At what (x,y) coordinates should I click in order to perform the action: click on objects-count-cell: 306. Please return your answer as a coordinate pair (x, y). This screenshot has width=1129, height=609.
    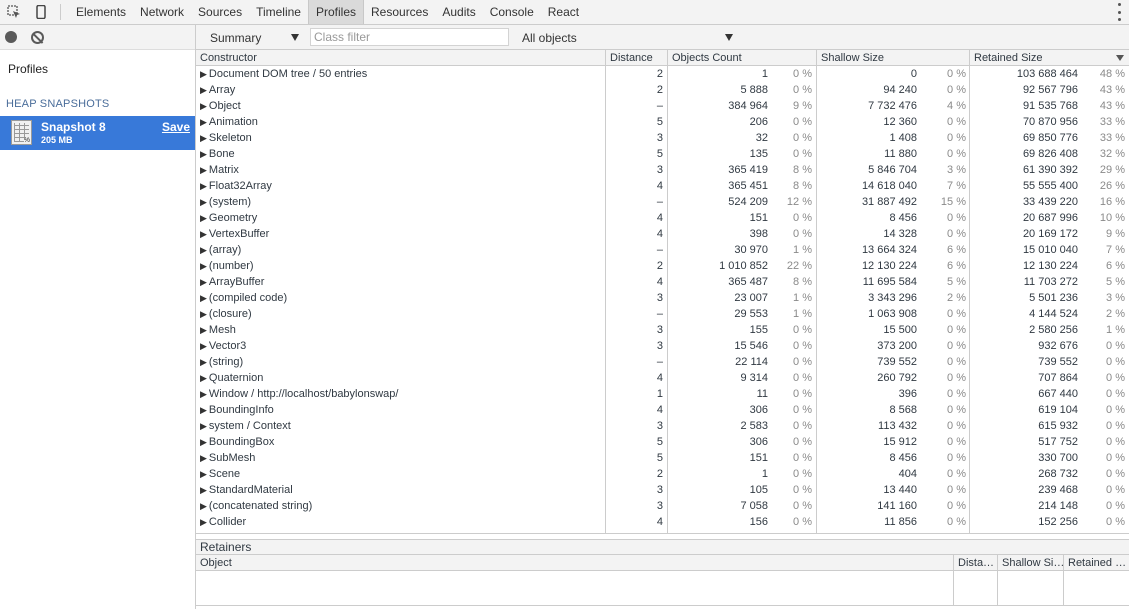
    Looking at the image, I should click on (758, 410).